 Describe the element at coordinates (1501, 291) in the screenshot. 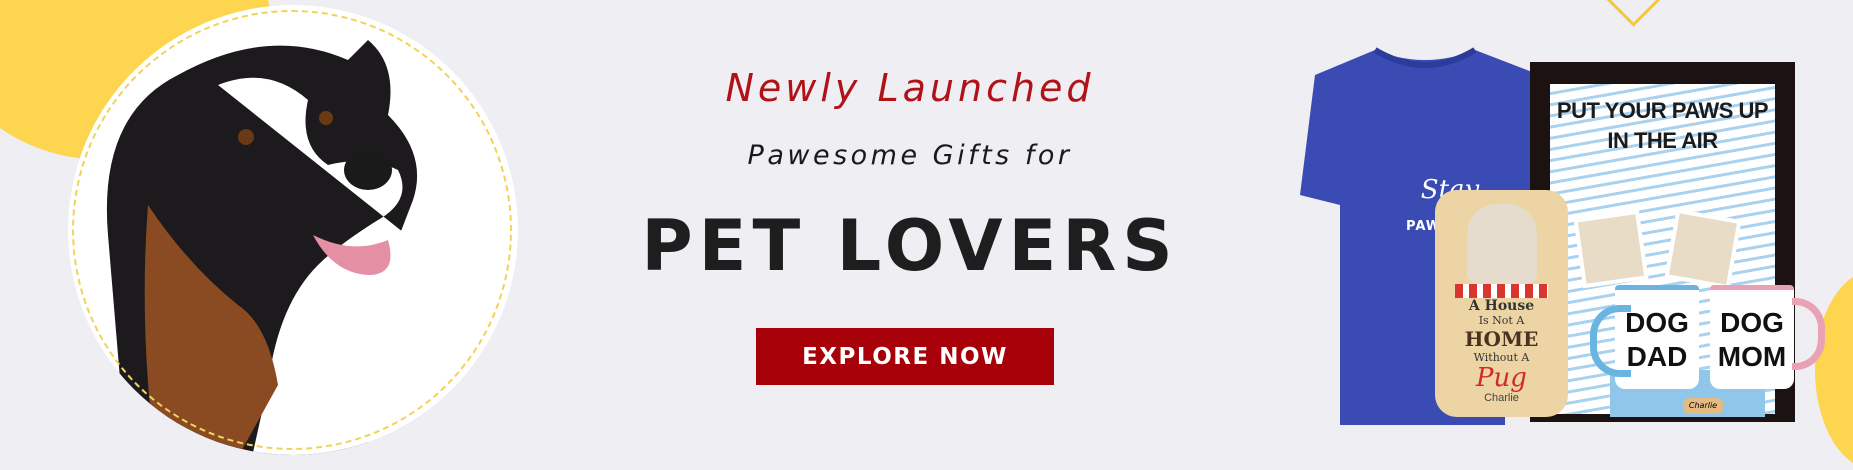

I see `towel-illustration` at that location.